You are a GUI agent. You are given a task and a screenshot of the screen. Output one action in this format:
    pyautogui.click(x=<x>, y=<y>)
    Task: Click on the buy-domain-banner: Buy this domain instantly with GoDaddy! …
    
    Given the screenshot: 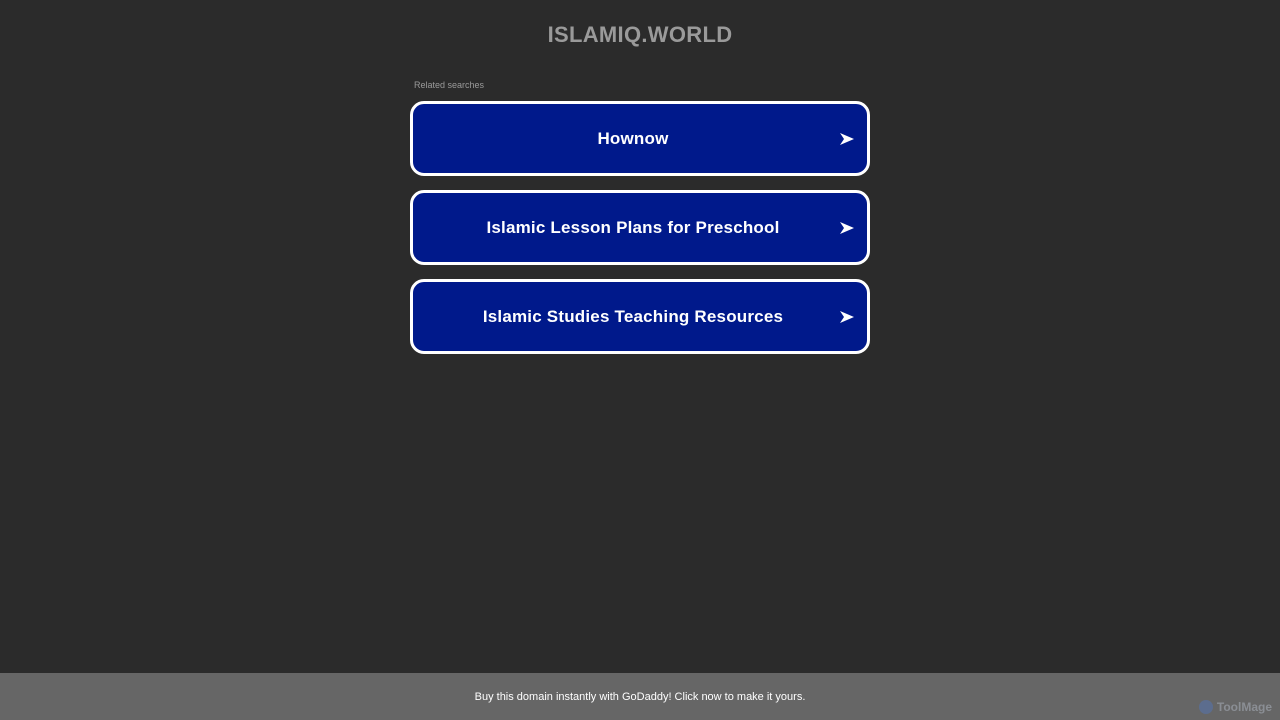 What is the action you would take?
    pyautogui.click(x=640, y=696)
    